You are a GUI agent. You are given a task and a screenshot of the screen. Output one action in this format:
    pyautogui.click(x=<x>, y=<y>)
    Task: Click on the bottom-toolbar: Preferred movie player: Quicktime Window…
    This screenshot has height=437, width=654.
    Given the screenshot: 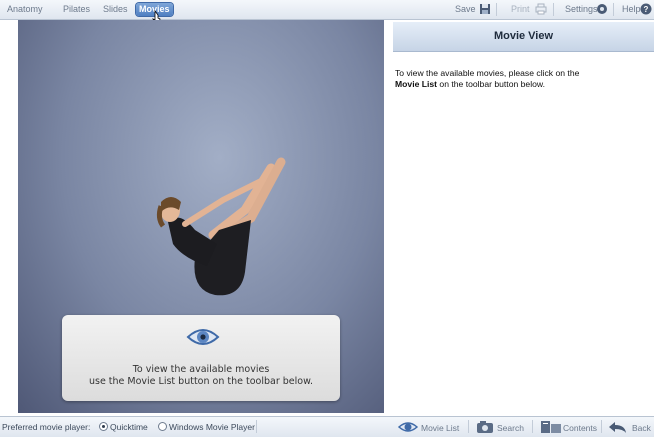 What is the action you would take?
    pyautogui.click(x=327, y=426)
    